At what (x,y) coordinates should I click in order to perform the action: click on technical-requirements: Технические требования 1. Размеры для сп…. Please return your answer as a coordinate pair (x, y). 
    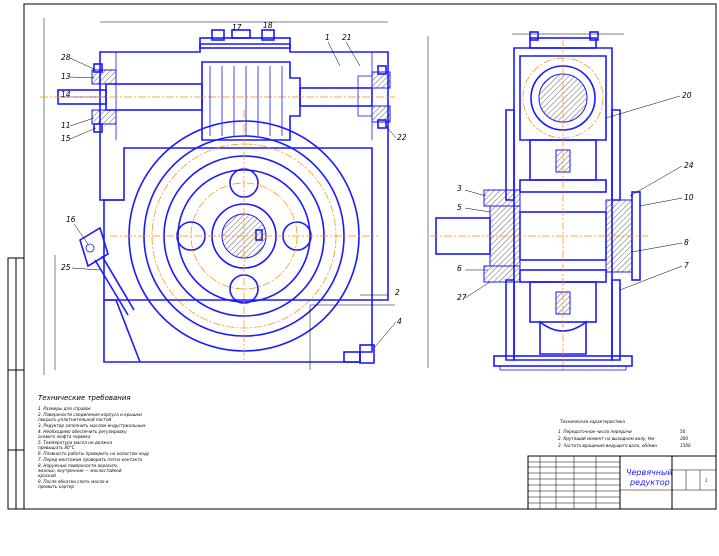
    Looking at the image, I should click on (94, 441).